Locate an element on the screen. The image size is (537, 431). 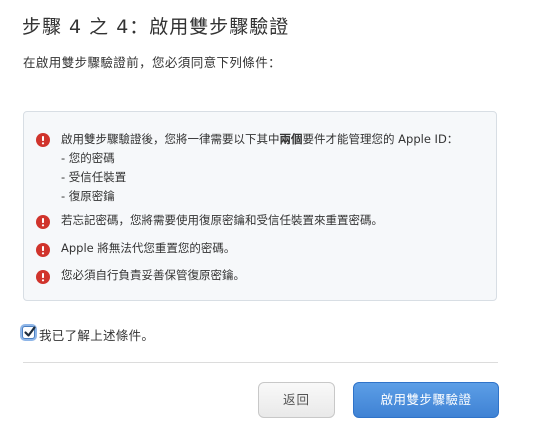
term-item-4-text: 您必須自行負責妥善保管復原密鑰。 is located at coordinates (153, 275).